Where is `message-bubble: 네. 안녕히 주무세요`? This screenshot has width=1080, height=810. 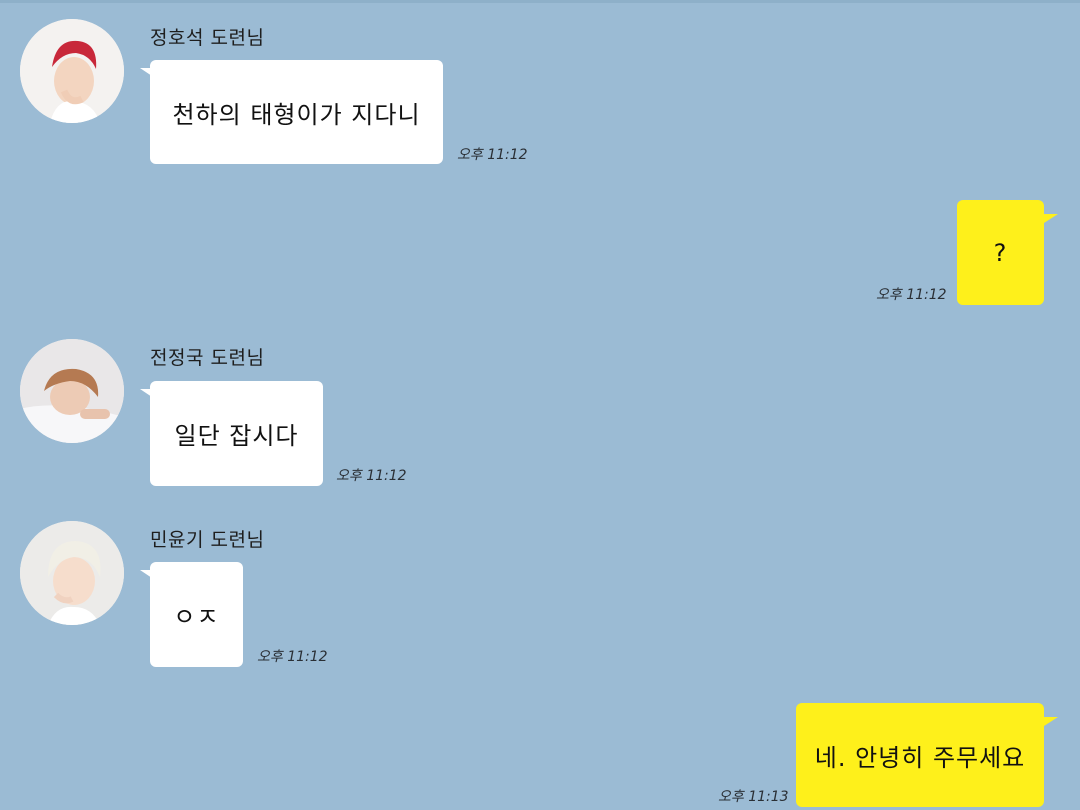 message-bubble: 네. 안녕히 주무세요 is located at coordinates (927, 755).